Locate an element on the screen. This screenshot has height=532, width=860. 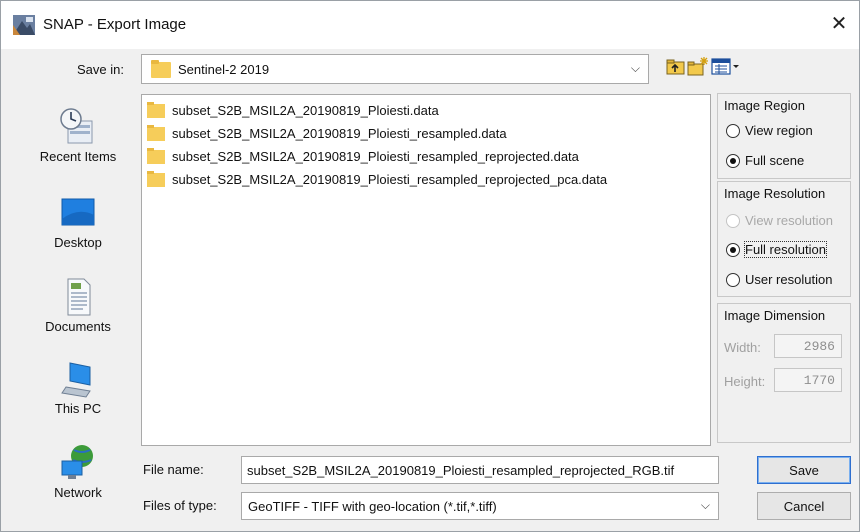
this-pc-icon is located at coordinates (76, 380).